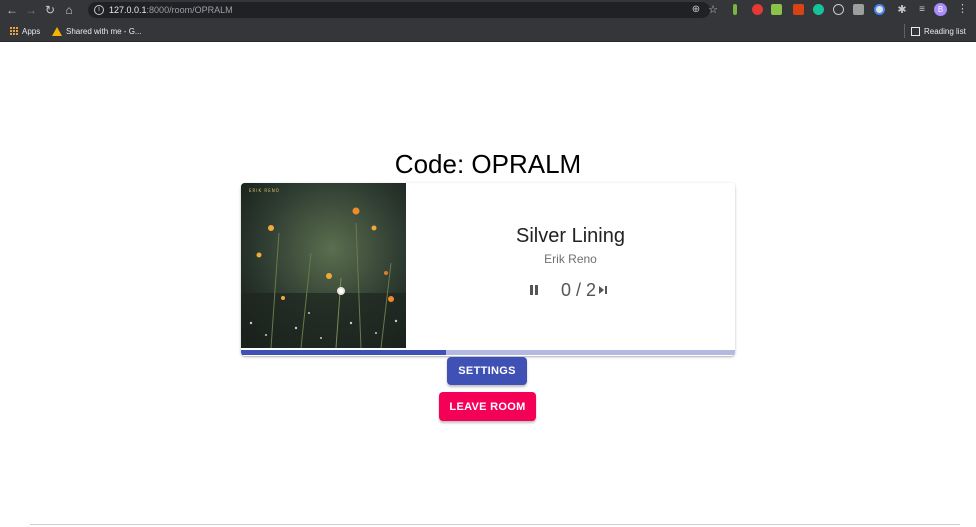 The image size is (976, 527). Describe the element at coordinates (902, 10) in the screenshot. I see `extensions-icon: ✱` at that location.